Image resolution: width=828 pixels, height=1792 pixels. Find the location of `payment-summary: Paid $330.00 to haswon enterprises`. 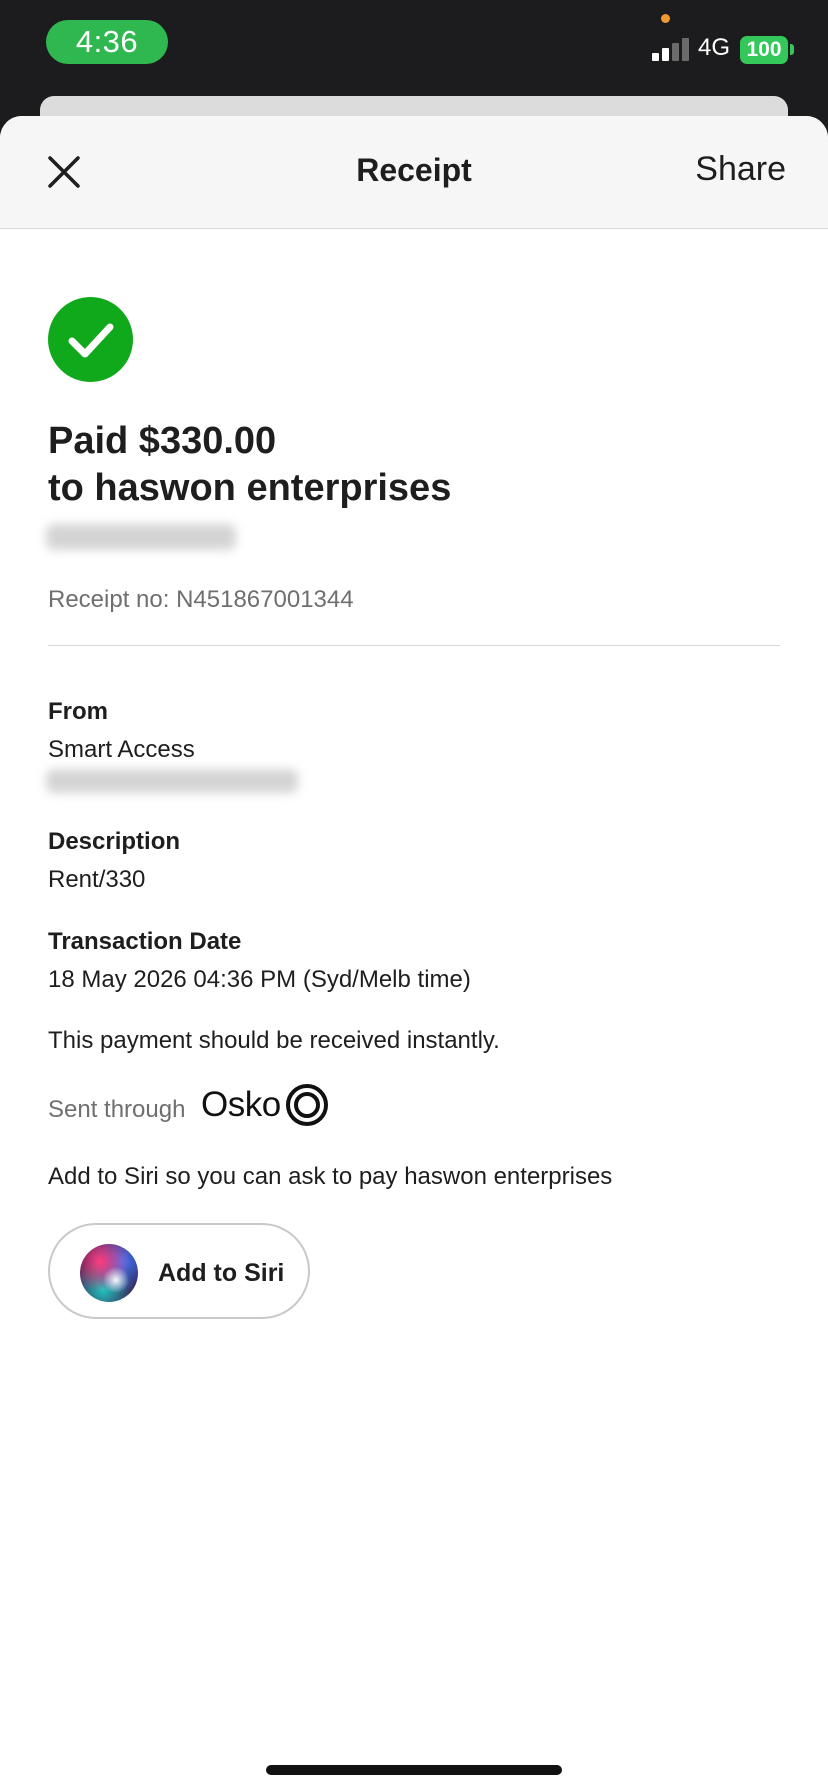

payment-summary: Paid $330.00 to haswon enterprises is located at coordinates (418, 465).